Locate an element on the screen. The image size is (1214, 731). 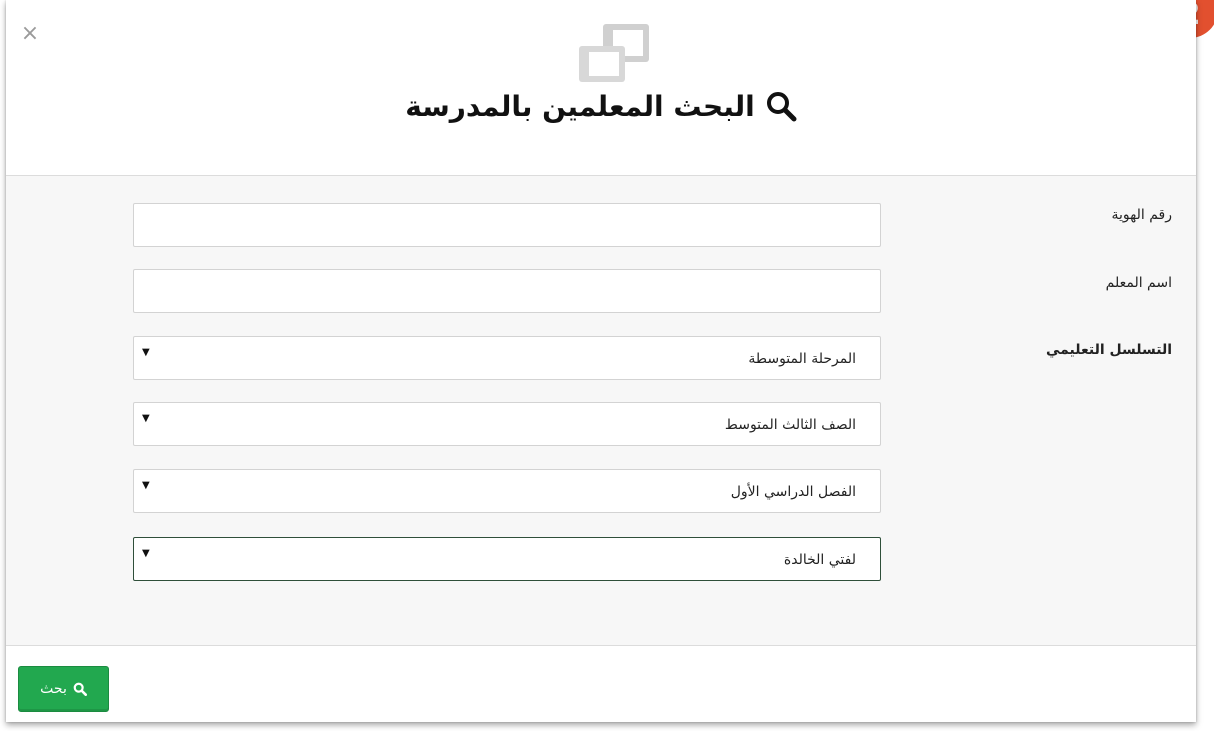
dialog-title-row: البحث المعلمين بالمدرسة is located at coordinates (601, 106).